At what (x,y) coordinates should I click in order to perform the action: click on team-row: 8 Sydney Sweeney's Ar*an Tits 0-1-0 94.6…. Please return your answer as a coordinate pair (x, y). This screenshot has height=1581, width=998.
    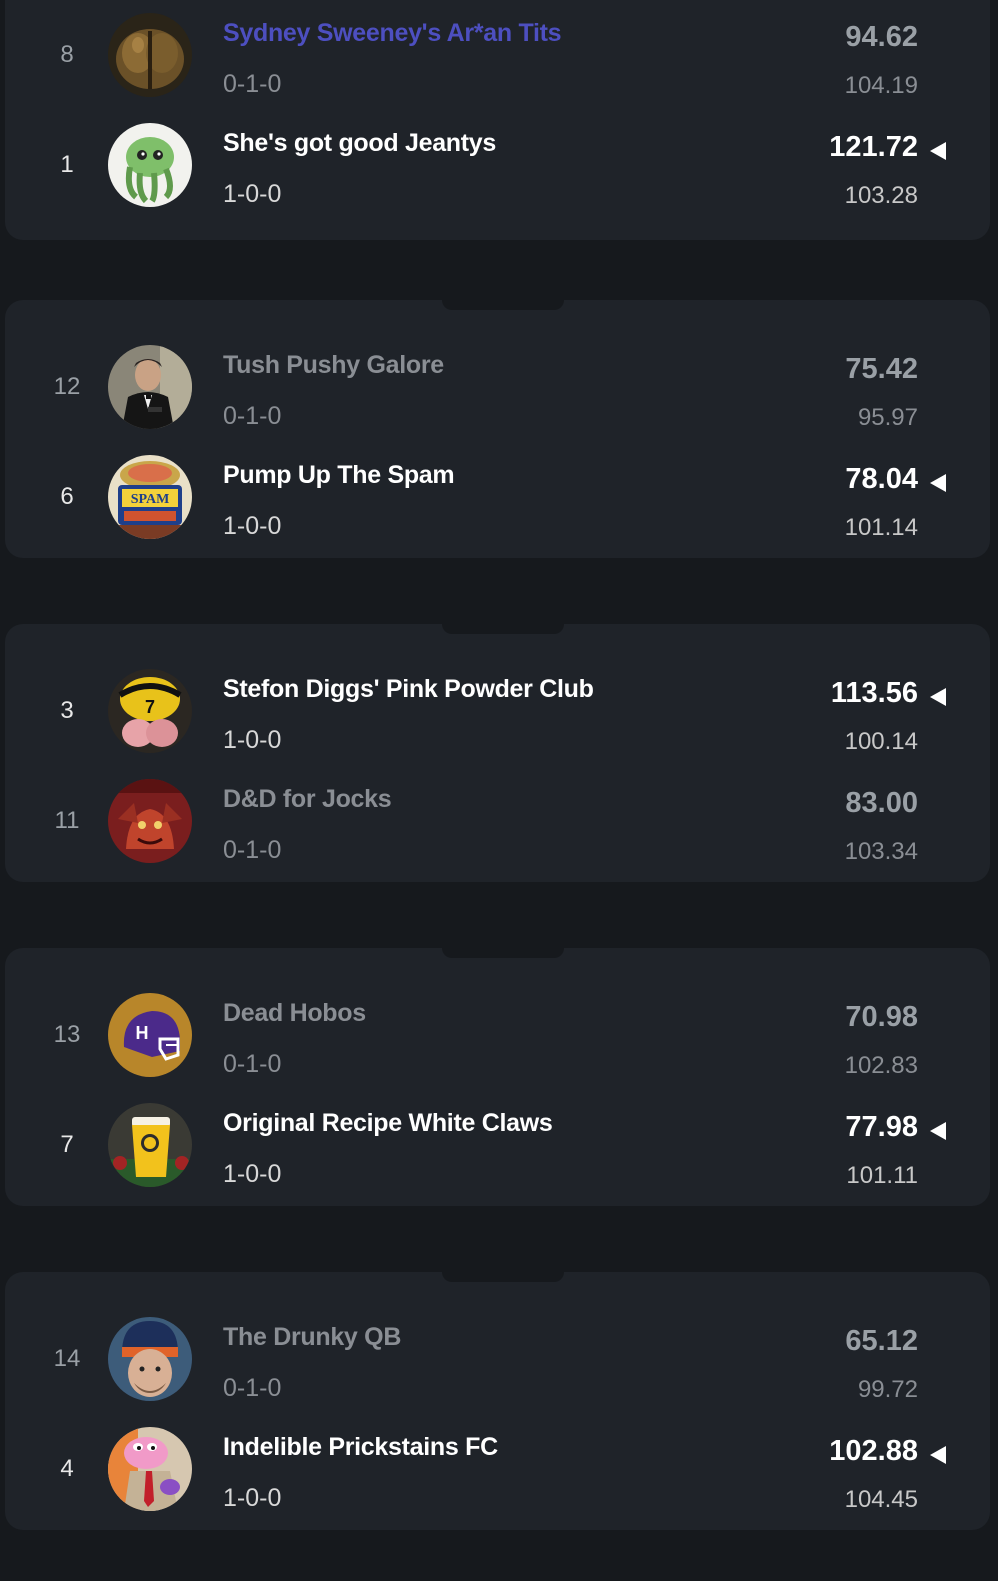
    Looking at the image, I should click on (497, 55).